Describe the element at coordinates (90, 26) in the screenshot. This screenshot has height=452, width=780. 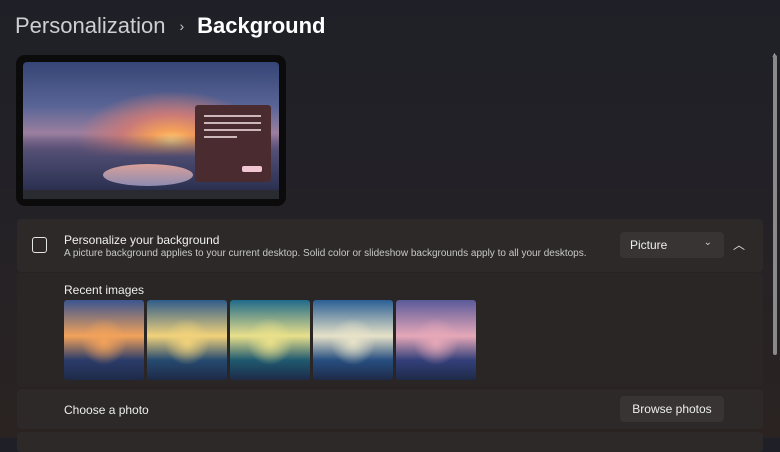
I see `breadcrumb-parent: Personalization` at that location.